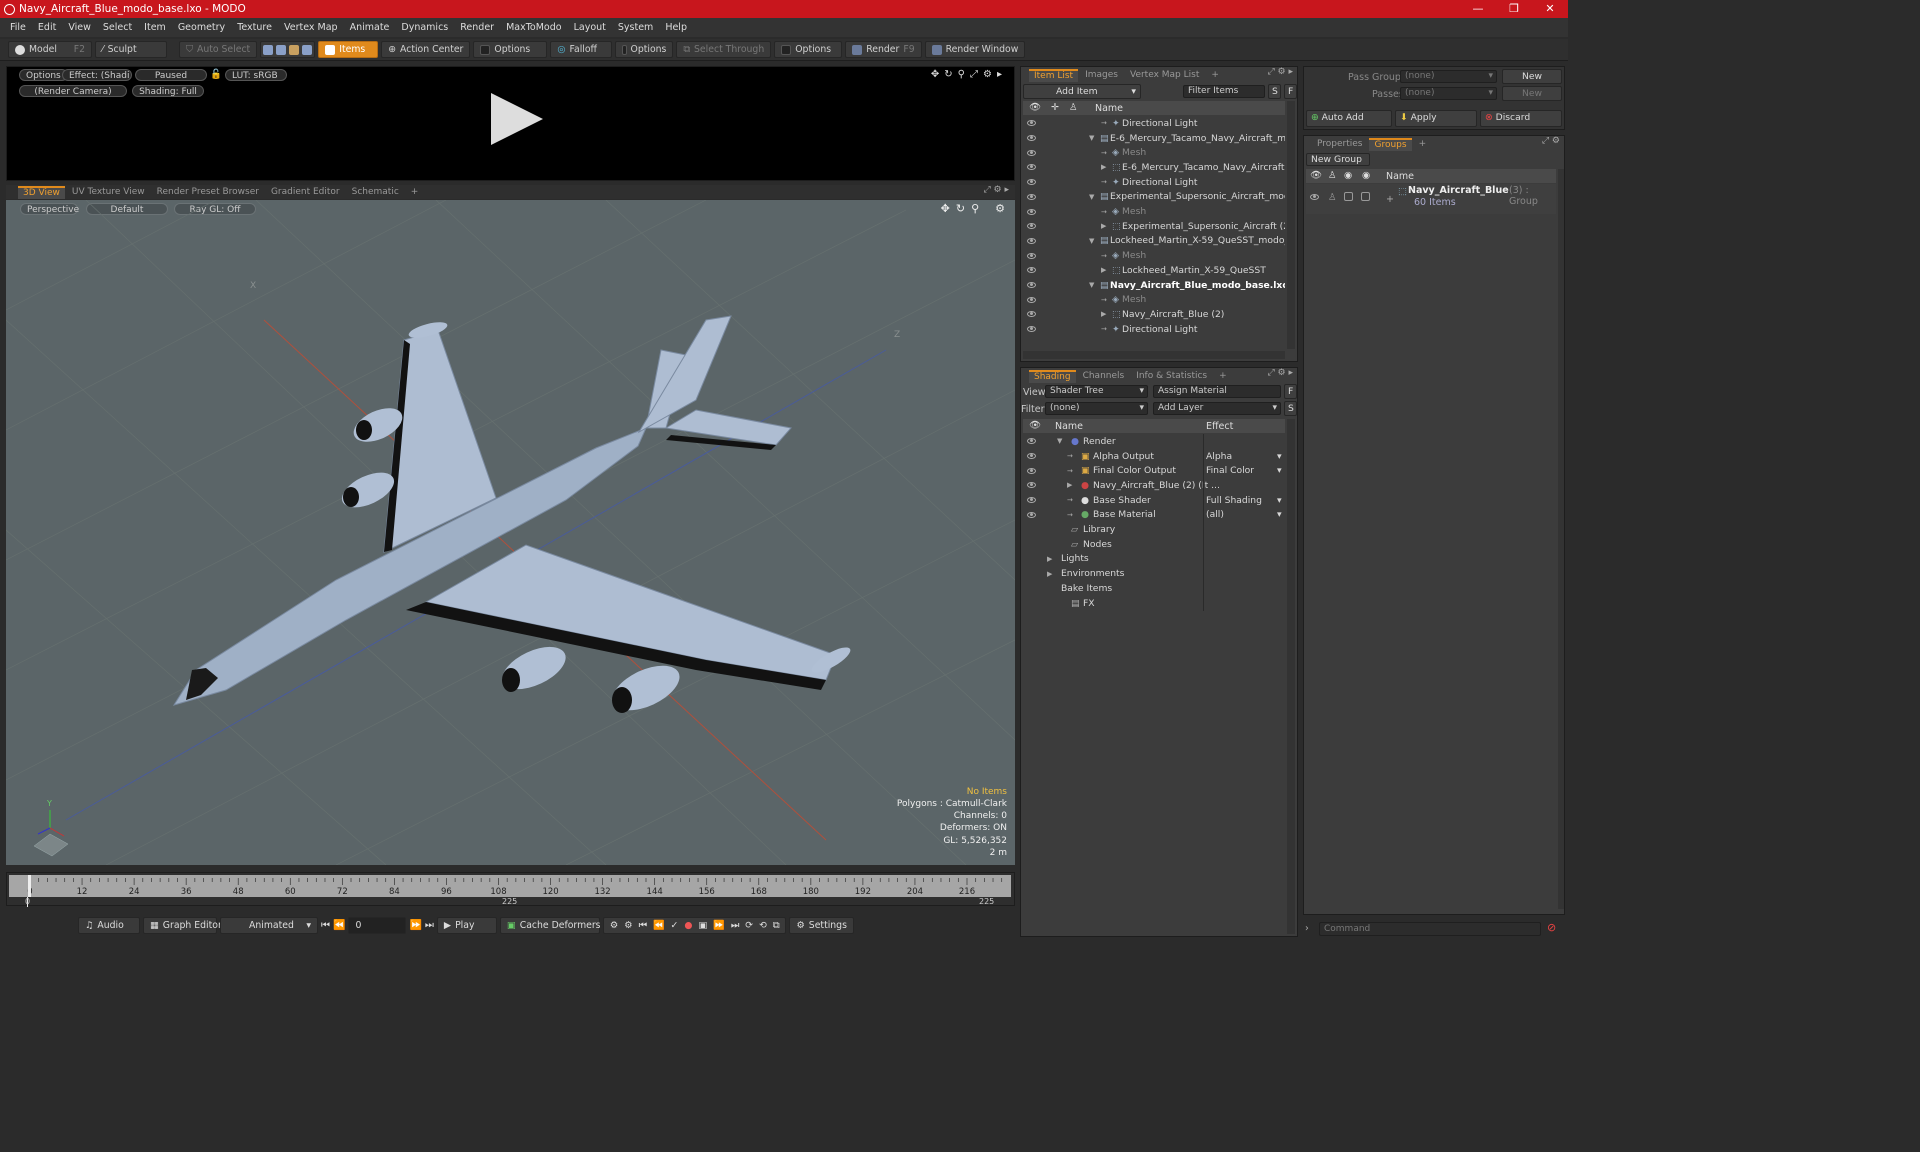 The height and width of the screenshot is (1152, 1920). What do you see at coordinates (1154, 530) in the screenshot?
I see `shader-row: ▱ Library` at bounding box center [1154, 530].